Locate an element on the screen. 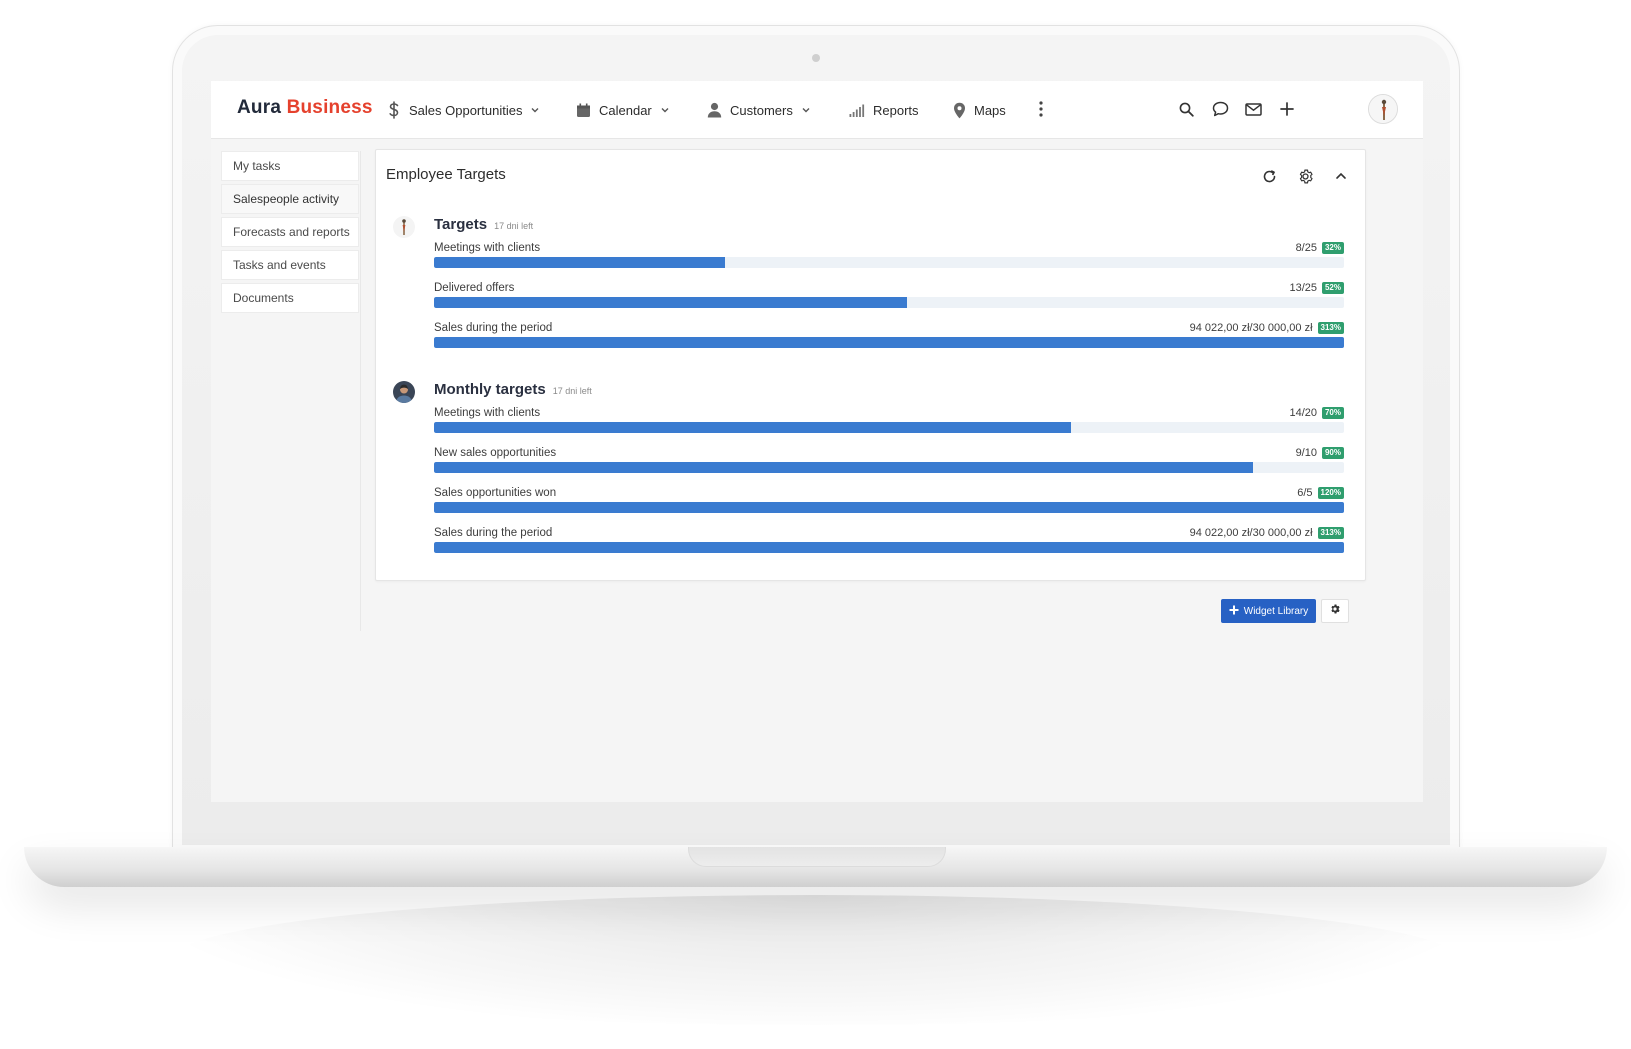 Image resolution: width=1631 pixels, height=1049 pixels. target-row: Delivered offers 13/25 52% is located at coordinates (889, 302).